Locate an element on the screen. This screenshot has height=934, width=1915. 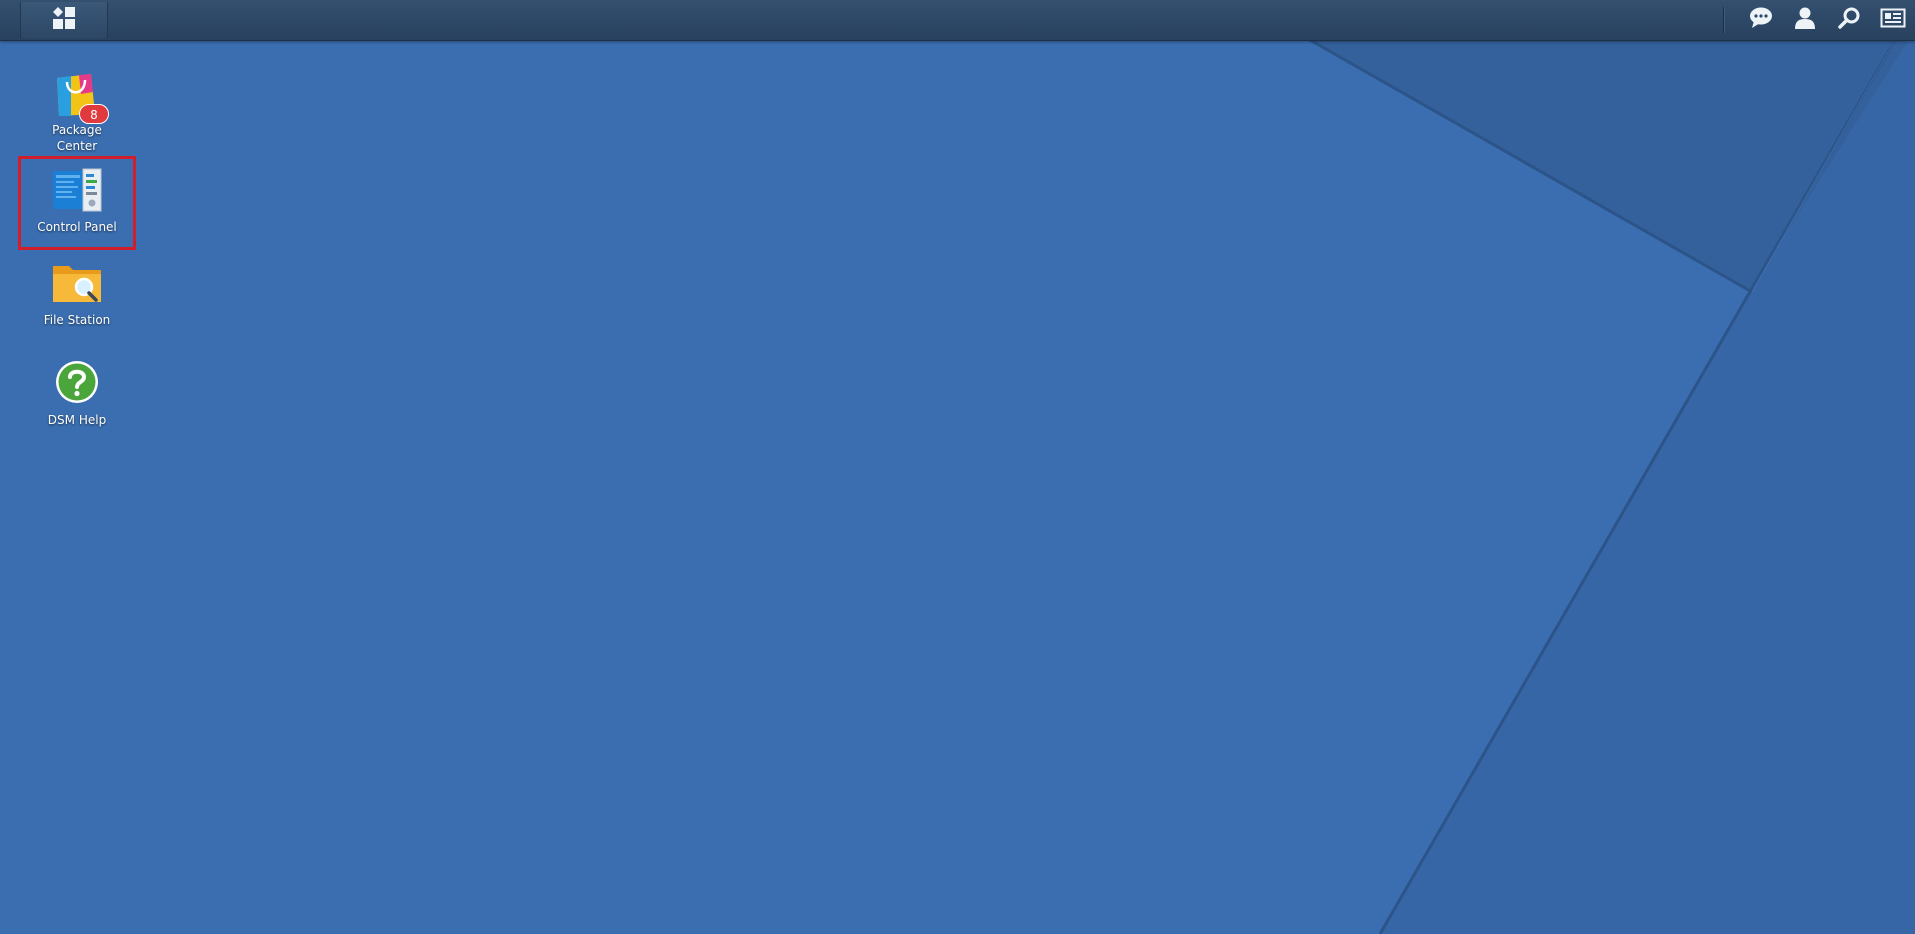
tray-divider is located at coordinates (1724, 20).